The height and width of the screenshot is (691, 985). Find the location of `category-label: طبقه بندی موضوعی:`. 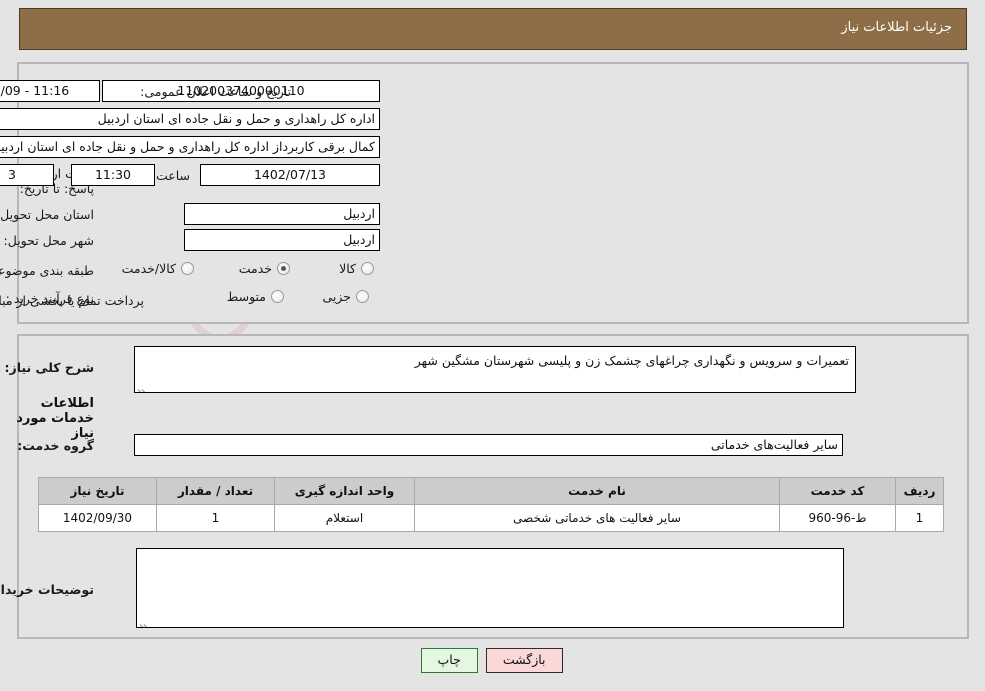

category-label: طبقه بندی موضوعی: is located at coordinates (47, 270).